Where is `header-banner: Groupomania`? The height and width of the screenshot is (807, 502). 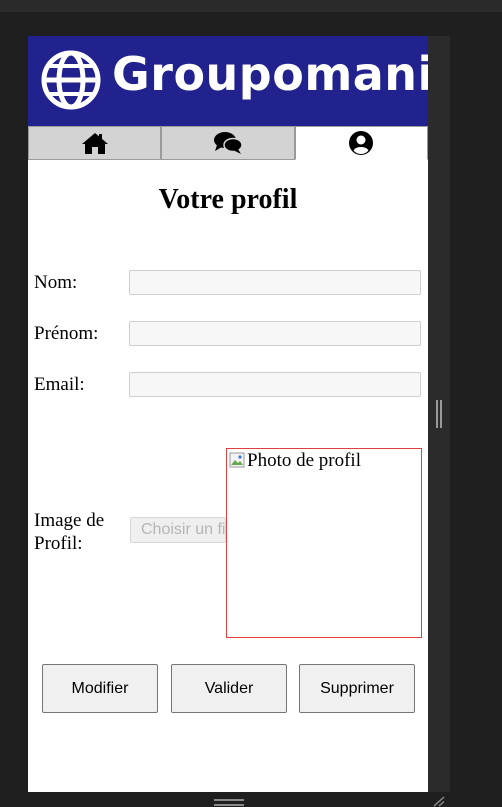 header-banner: Groupomania is located at coordinates (228, 81).